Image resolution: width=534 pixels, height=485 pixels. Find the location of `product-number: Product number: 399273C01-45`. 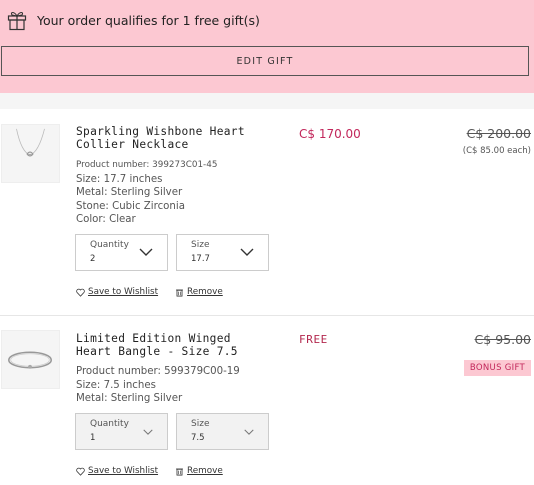

product-number: Product number: 399273C01-45 is located at coordinates (147, 165).